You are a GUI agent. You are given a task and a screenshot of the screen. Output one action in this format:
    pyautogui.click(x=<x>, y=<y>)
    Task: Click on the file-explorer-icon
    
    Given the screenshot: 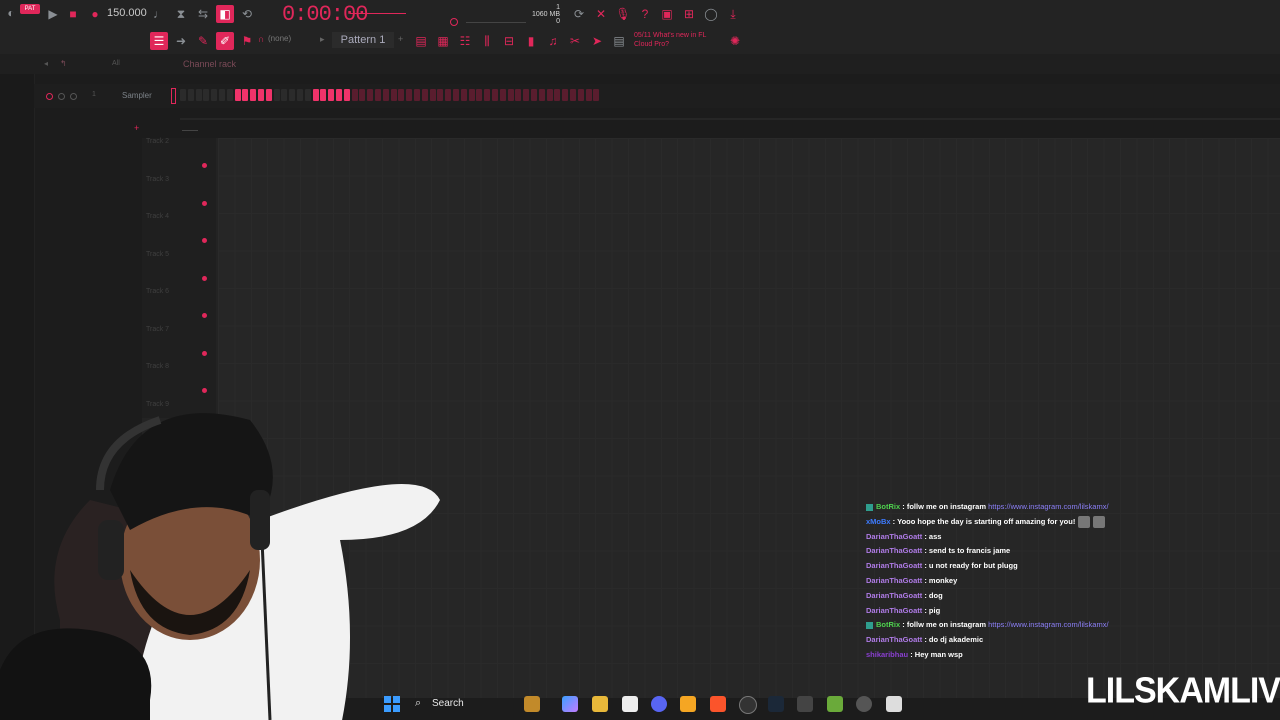 What is the action you would take?
    pyautogui.click(x=600, y=704)
    